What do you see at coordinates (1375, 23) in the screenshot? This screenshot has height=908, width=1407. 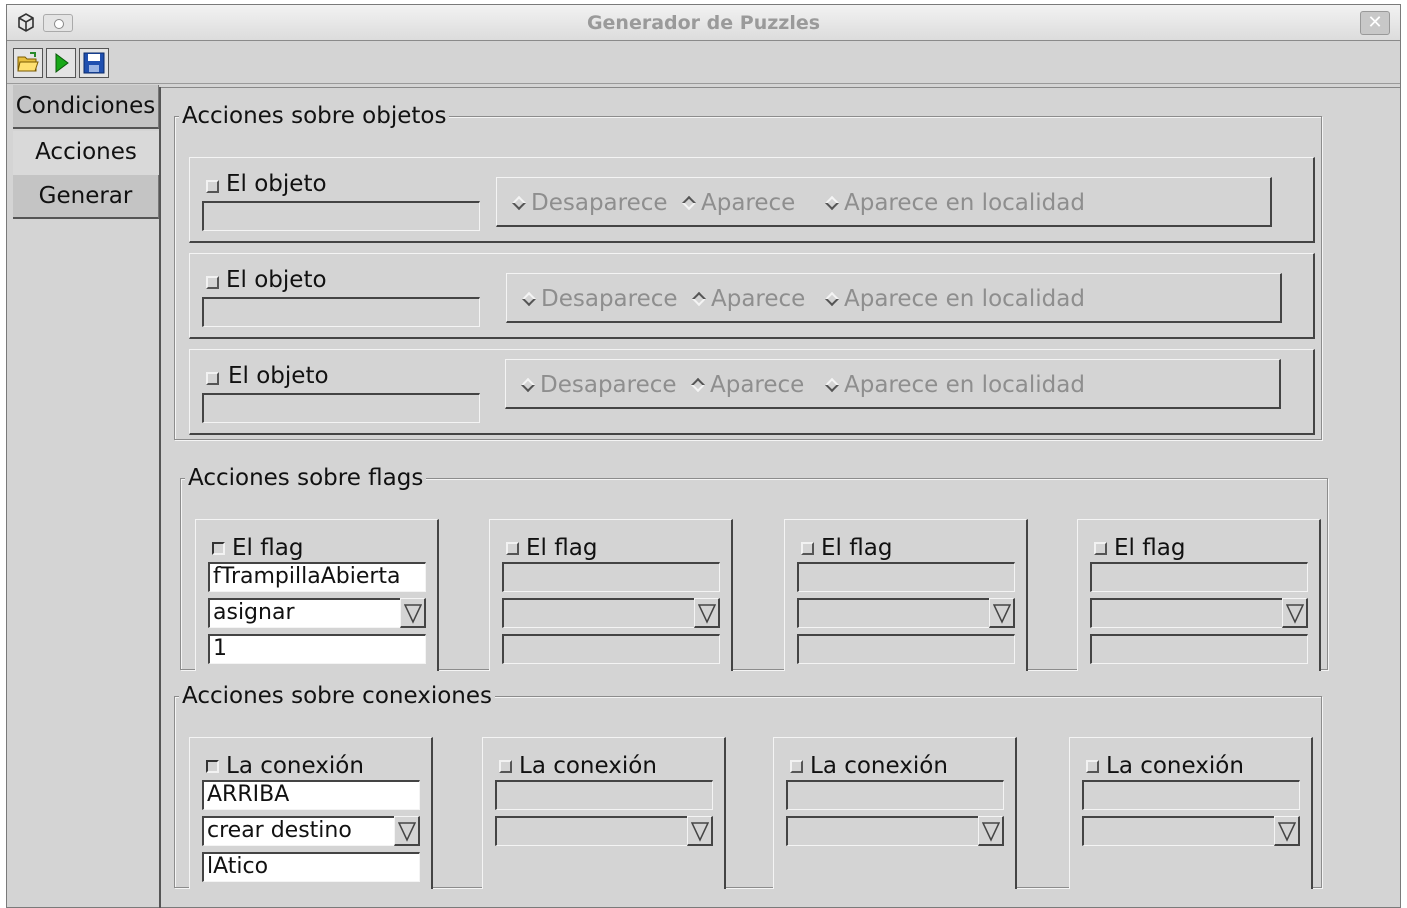 I see `close-button: ✕` at bounding box center [1375, 23].